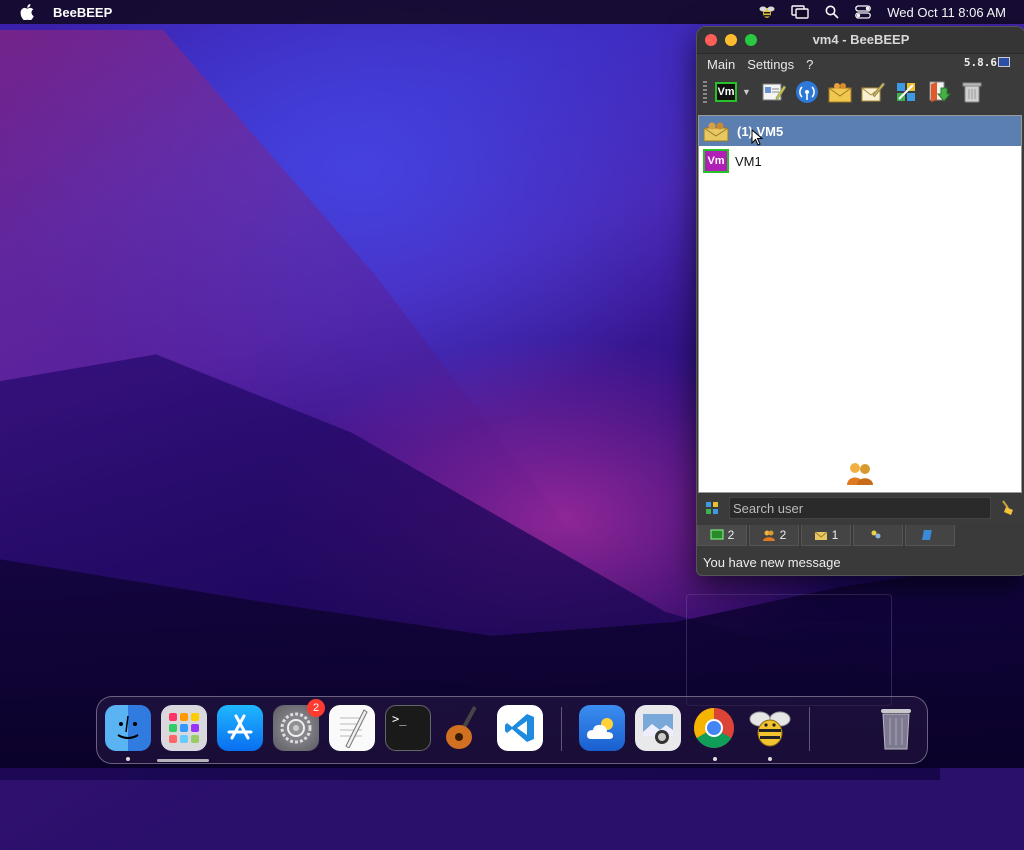 Image resolution: width=1024 pixels, height=850 pixels. I want to click on menu-bar: BeeBEEP Wed Oct 11 8:06 AM, so click(512, 12).